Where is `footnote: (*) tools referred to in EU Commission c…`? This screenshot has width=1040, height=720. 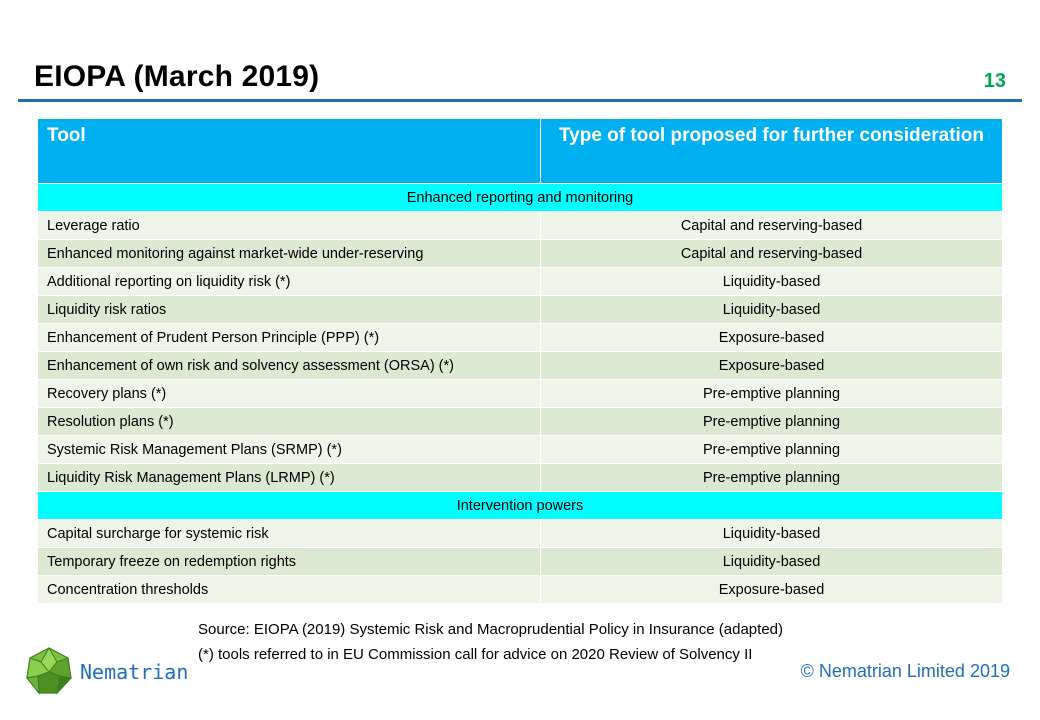
footnote: (*) tools referred to in EU Commission c… is located at coordinates (475, 654).